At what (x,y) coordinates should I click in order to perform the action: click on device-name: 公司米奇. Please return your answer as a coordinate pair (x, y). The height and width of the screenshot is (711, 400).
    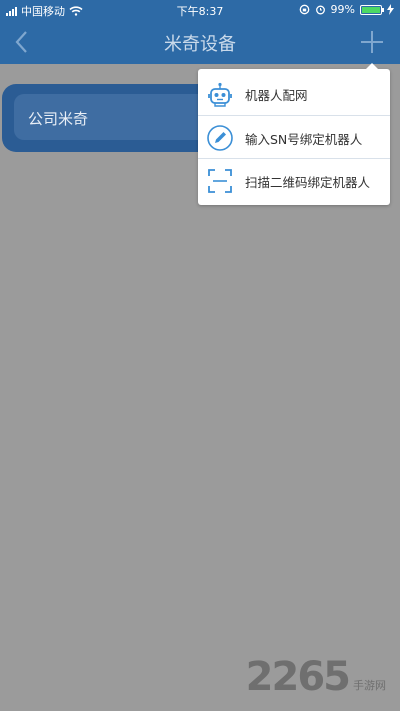
    Looking at the image, I should click on (58, 119).